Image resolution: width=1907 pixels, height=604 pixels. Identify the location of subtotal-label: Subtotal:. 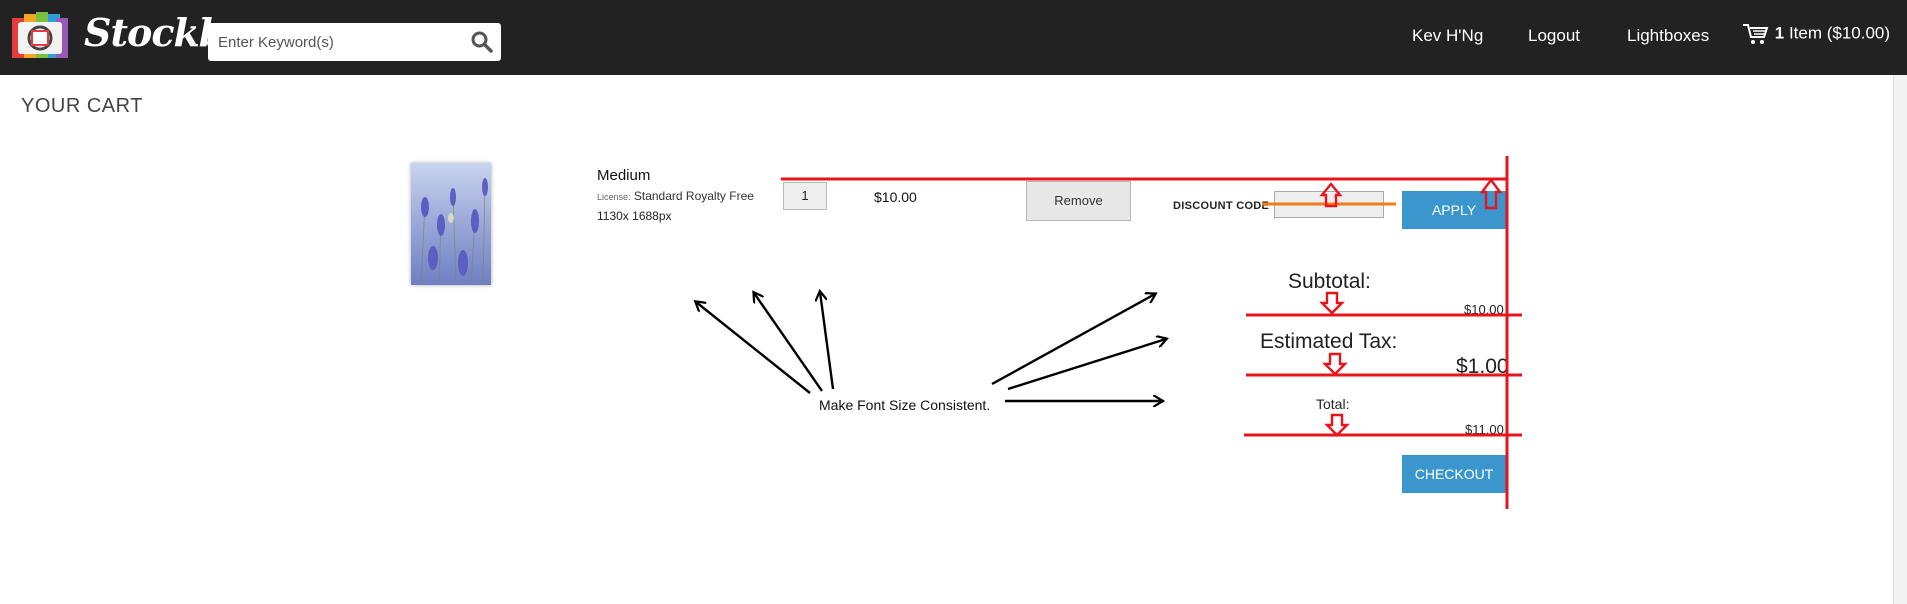
(1329, 281).